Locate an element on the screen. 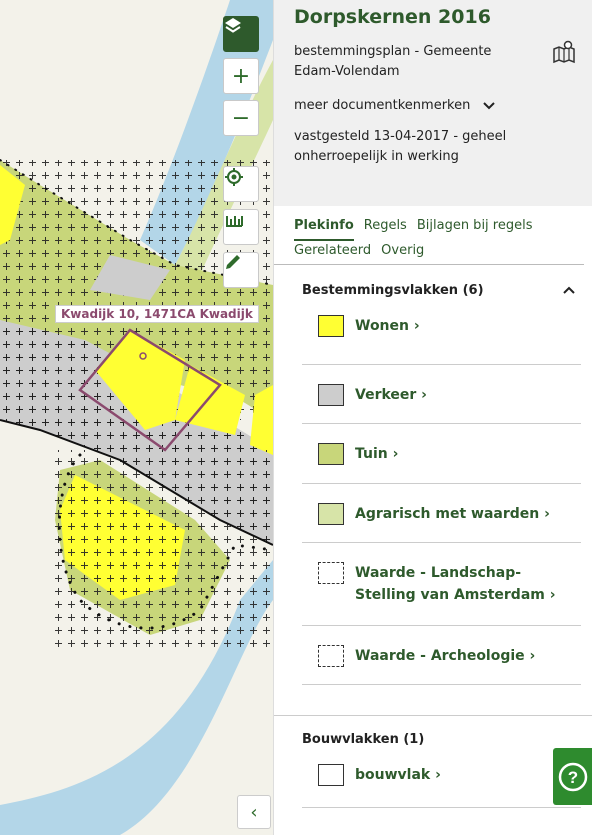 This screenshot has height=835, width=592. zoom-out-button: − is located at coordinates (241, 118).